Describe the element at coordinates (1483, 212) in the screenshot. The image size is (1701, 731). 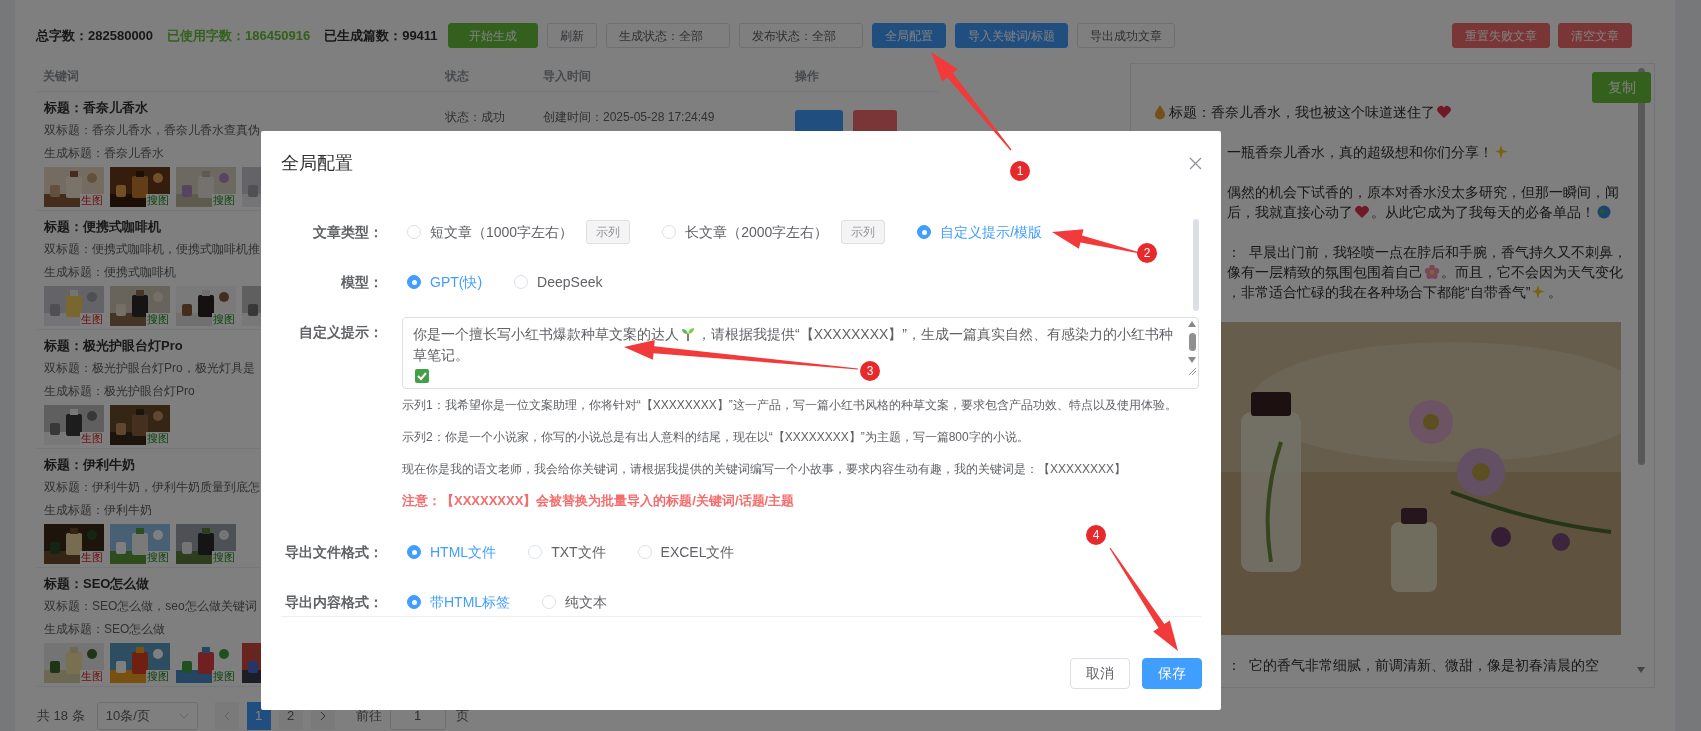
I see `article-text: 。从此它成为了我每天的必备单品！` at that location.